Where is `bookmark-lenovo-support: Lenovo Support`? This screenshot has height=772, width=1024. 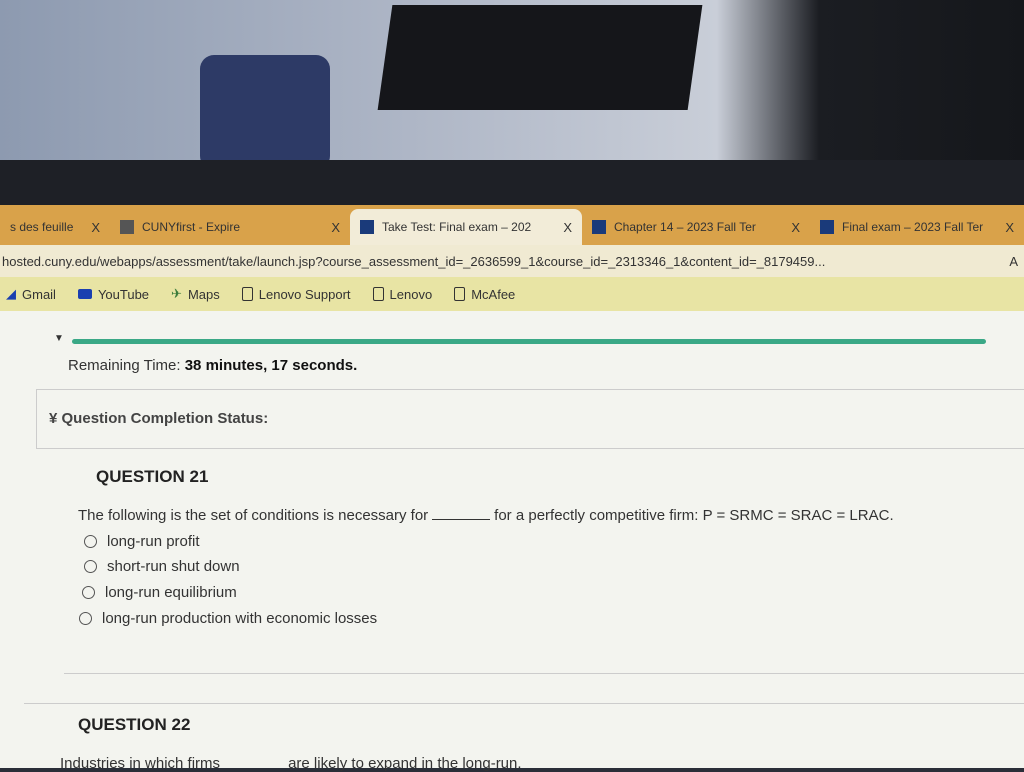
bookmark-lenovo-support: Lenovo Support is located at coordinates (296, 294).